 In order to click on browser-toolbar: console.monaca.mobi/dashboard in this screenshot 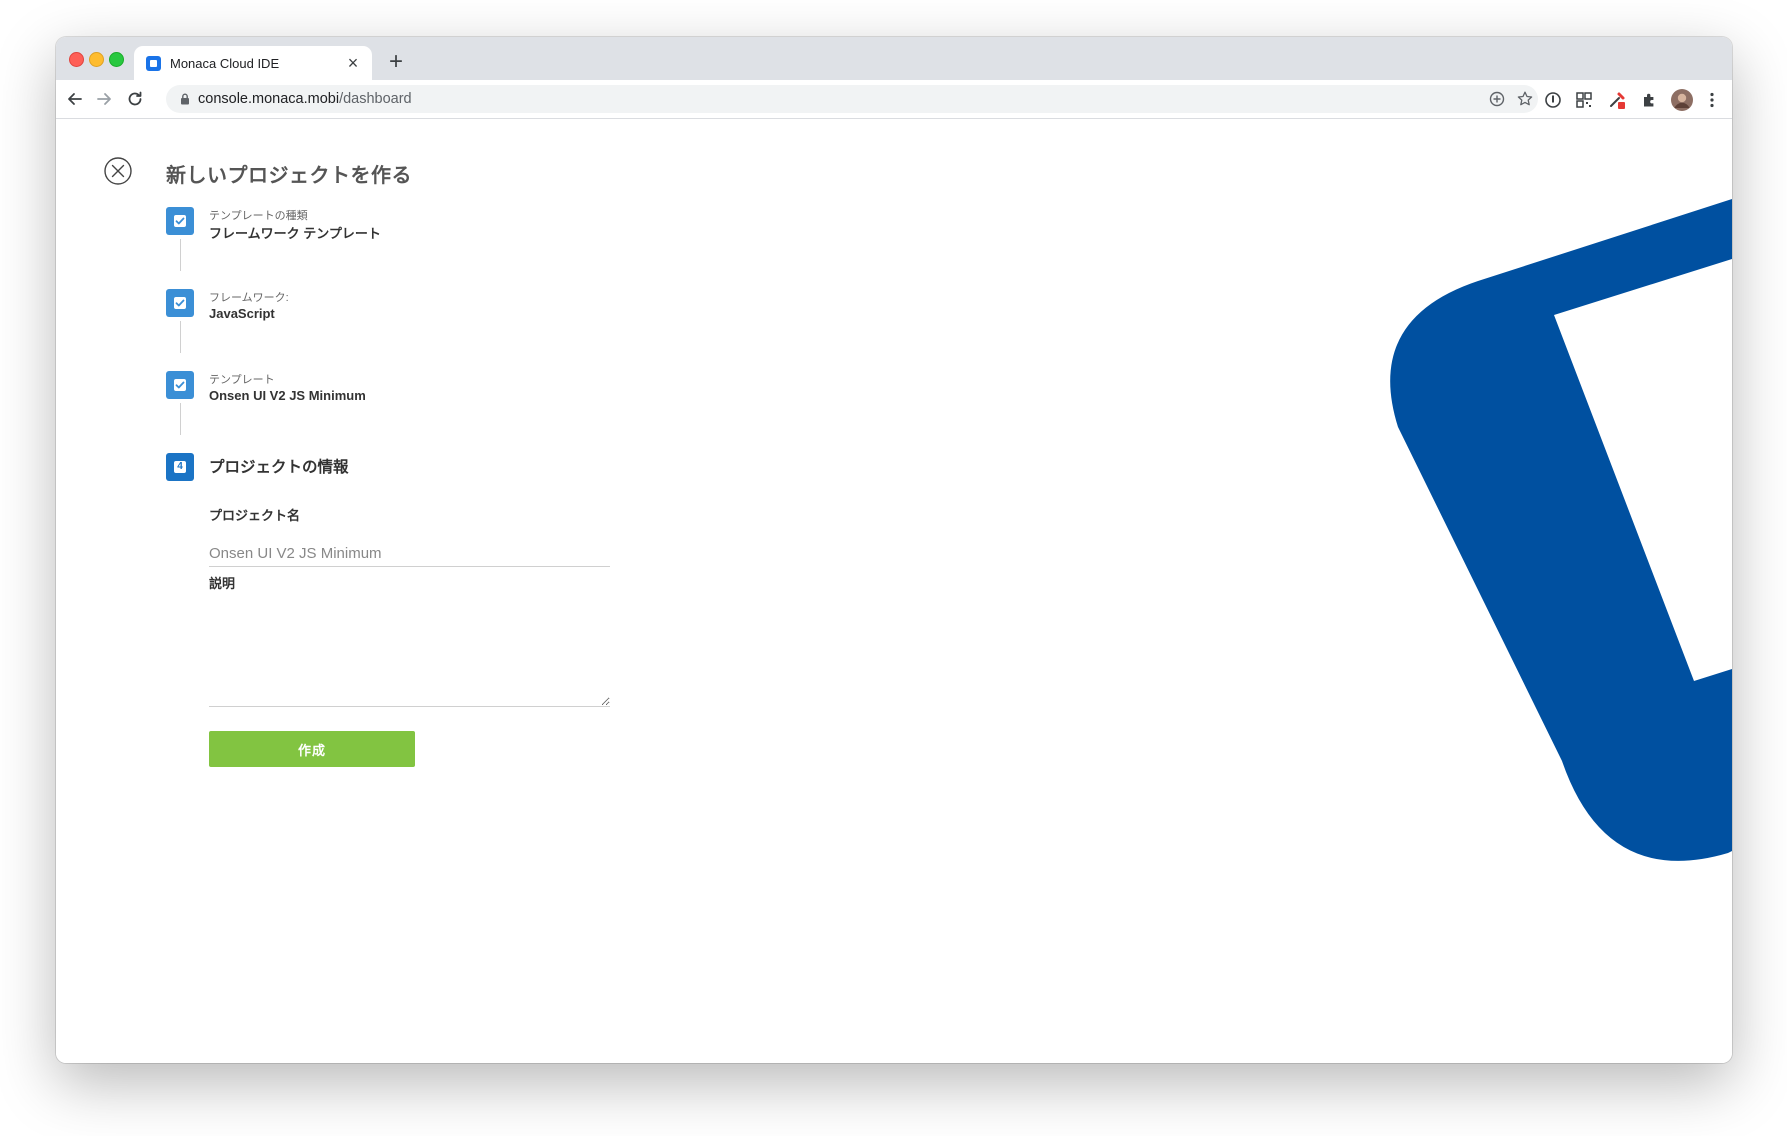, I will do `click(894, 99)`.